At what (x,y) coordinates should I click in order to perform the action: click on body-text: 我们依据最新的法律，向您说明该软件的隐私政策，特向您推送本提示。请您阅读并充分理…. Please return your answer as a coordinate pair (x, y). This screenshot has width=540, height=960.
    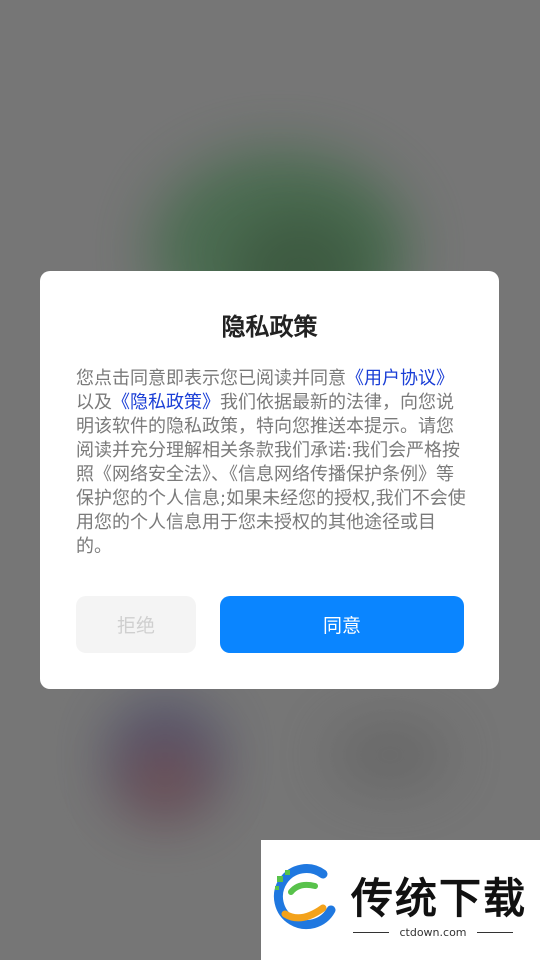
    Looking at the image, I should click on (271, 474).